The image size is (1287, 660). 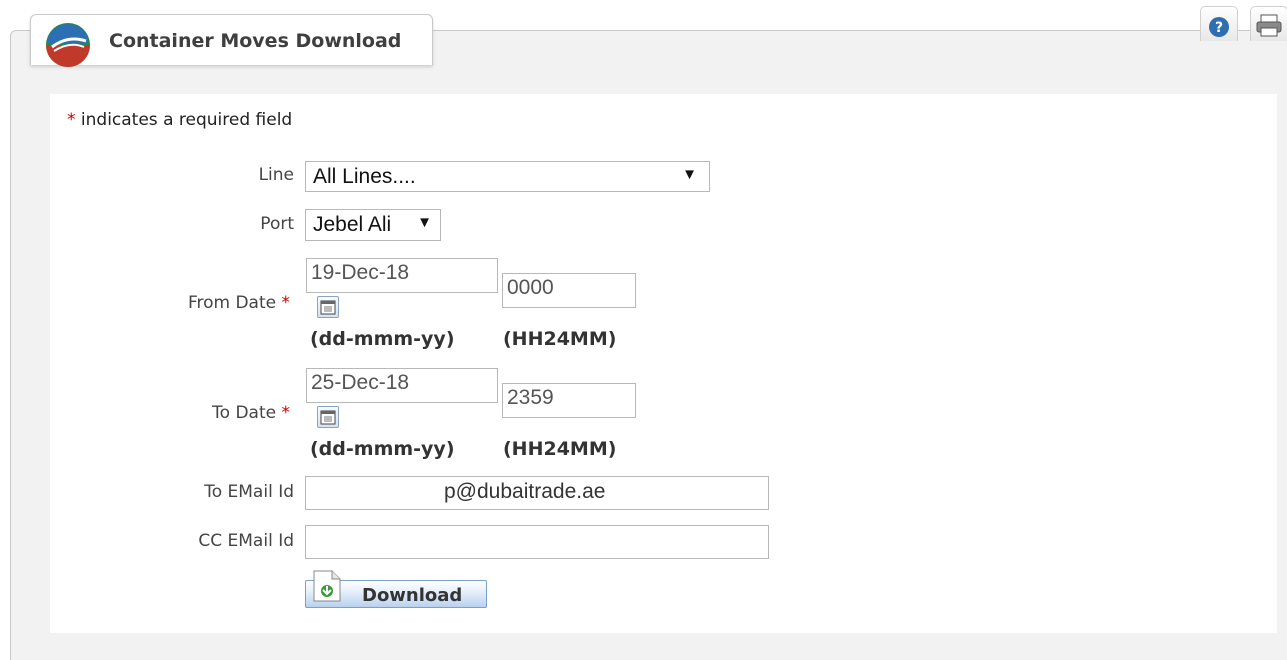 I want to click on app-logo-icon, so click(x=68, y=45).